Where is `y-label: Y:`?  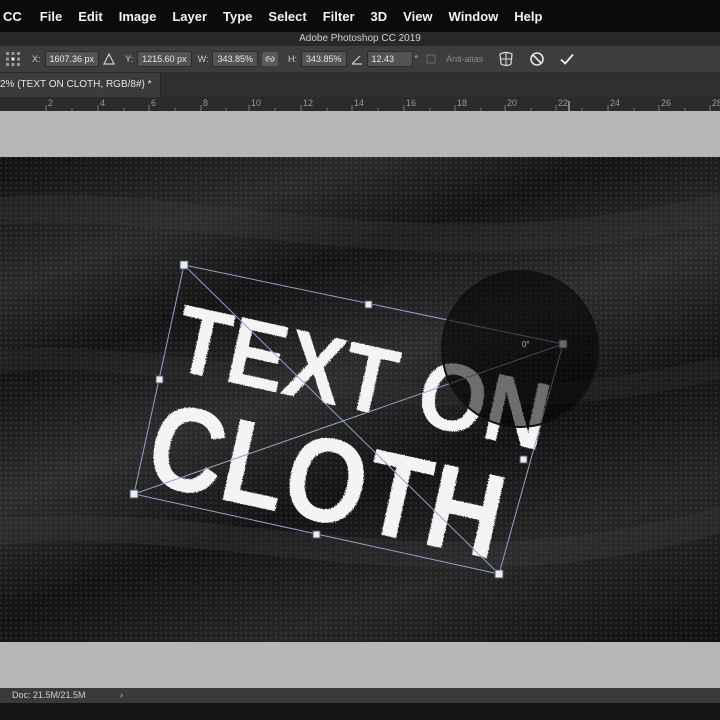 y-label: Y: is located at coordinates (129, 59).